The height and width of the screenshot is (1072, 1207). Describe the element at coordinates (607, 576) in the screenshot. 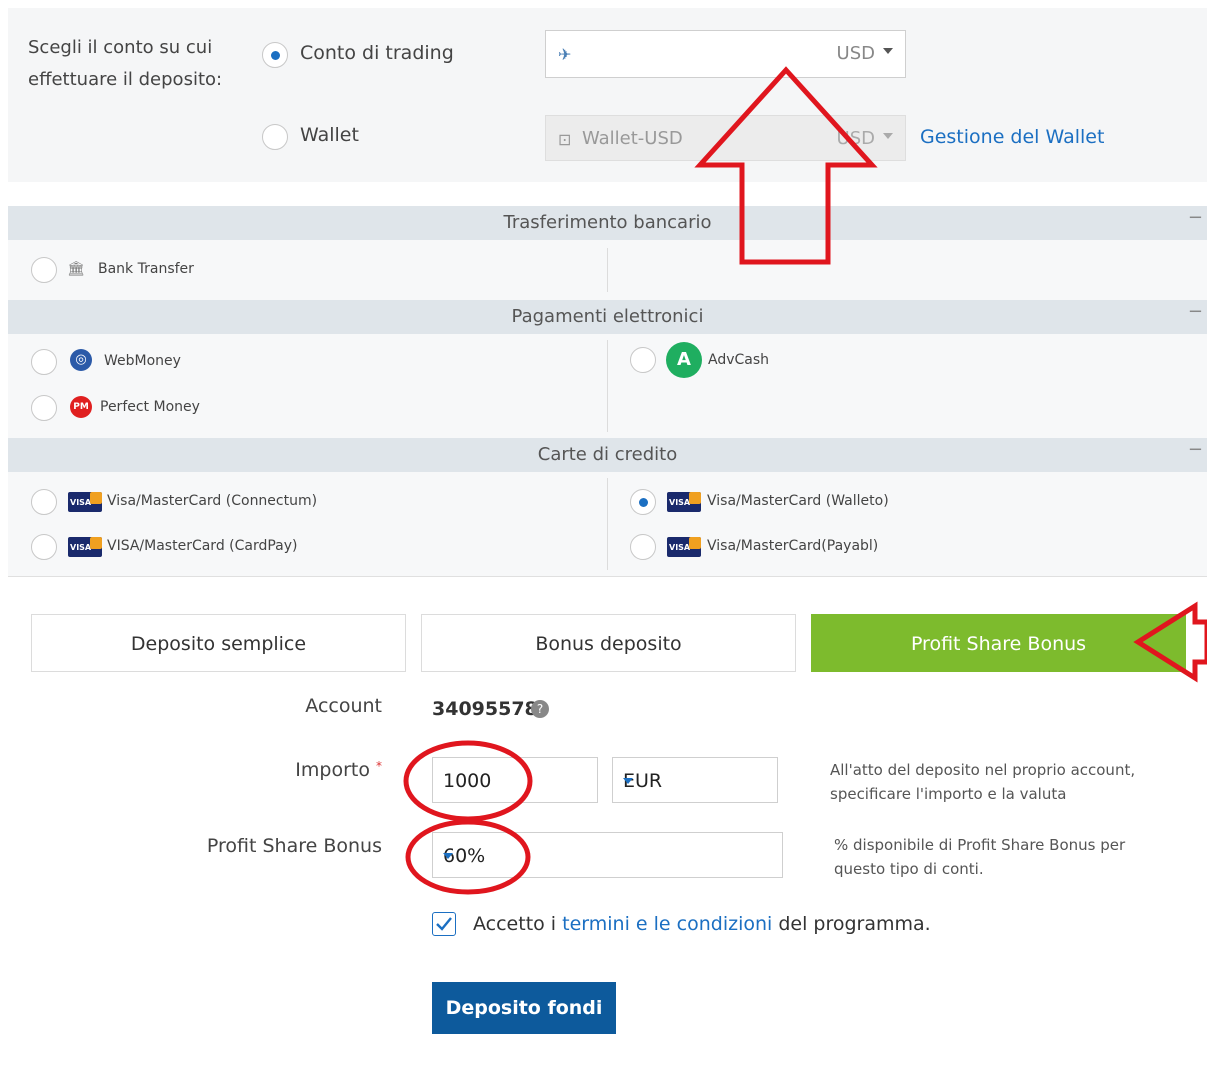

I see `section-divider` at that location.